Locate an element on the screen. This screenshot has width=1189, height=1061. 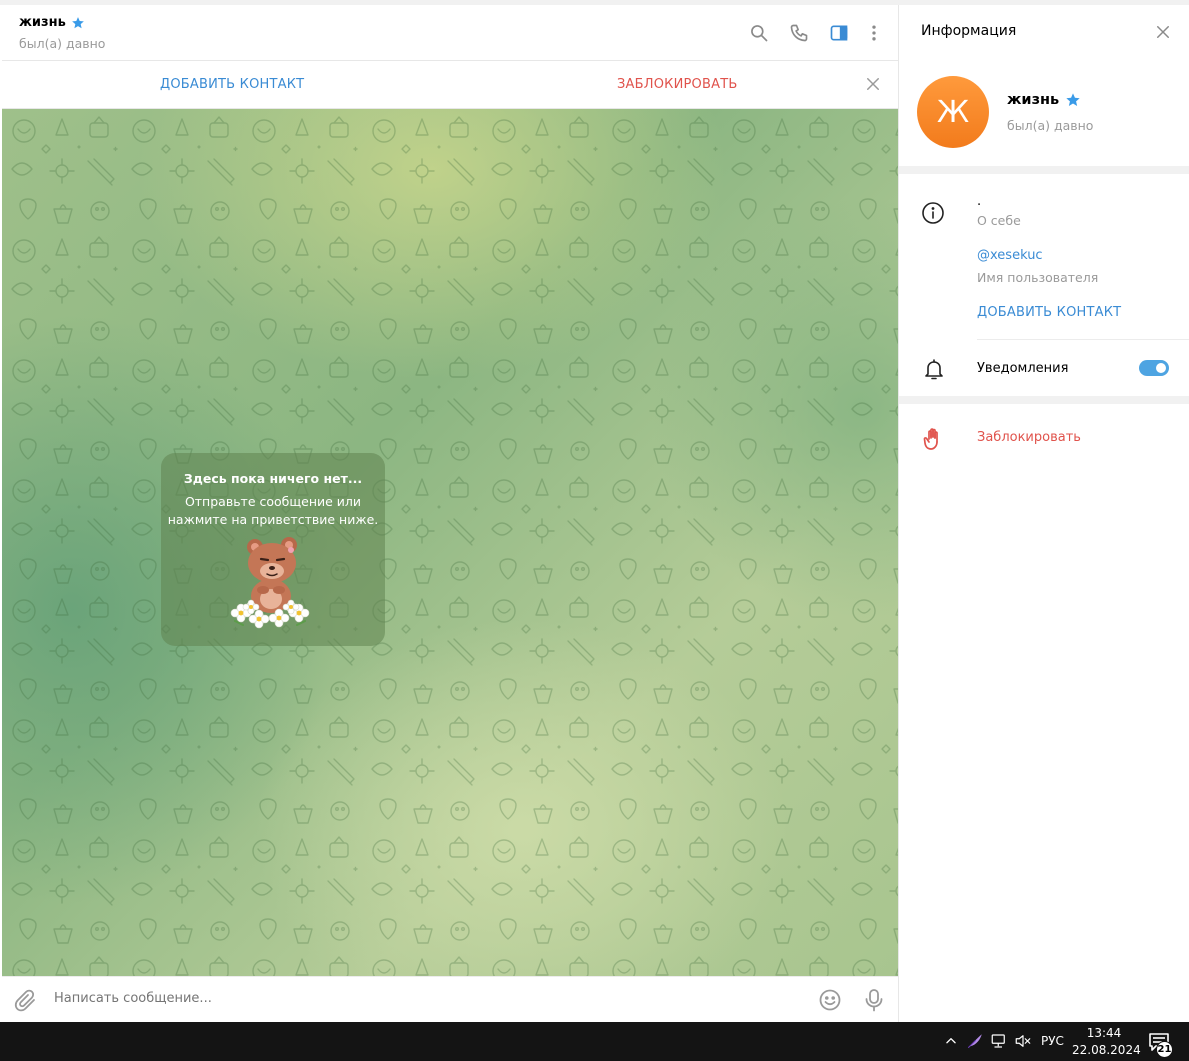
block-user-button: Заблокировать is located at coordinates (1029, 437).